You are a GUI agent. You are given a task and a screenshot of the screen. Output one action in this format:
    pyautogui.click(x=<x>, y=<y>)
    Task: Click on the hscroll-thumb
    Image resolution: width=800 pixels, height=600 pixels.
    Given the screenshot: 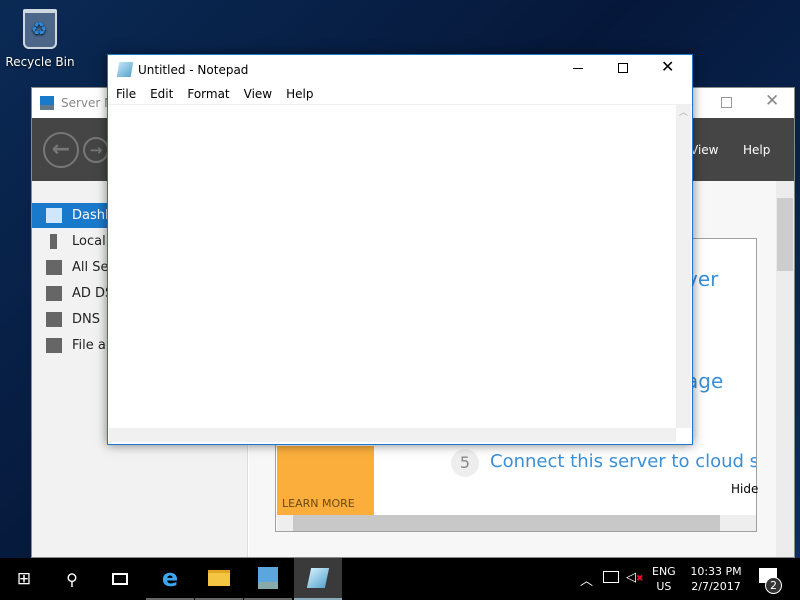 What is the action you would take?
    pyautogui.click(x=506, y=523)
    